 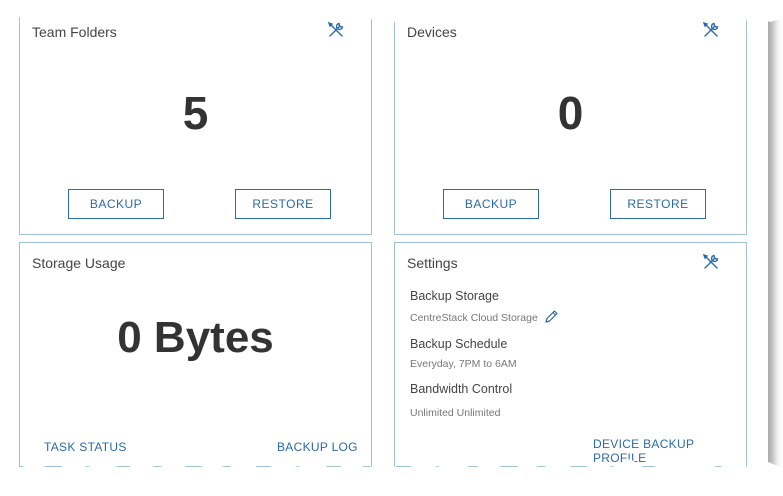 What do you see at coordinates (391, 477) in the screenshot?
I see `torn-edge-bottom` at bounding box center [391, 477].